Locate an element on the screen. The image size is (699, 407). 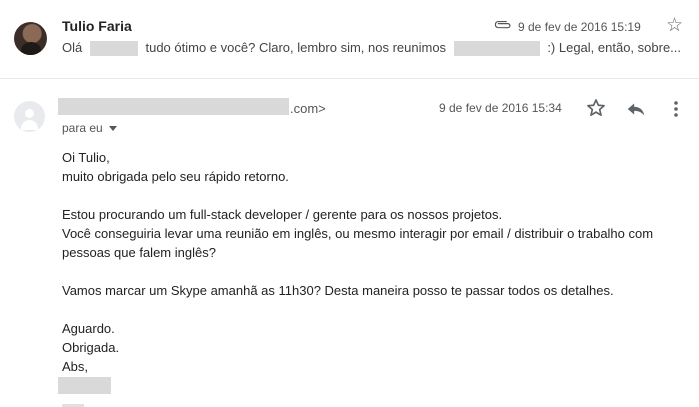
body-line: Oi Tulio, is located at coordinates (86, 157).